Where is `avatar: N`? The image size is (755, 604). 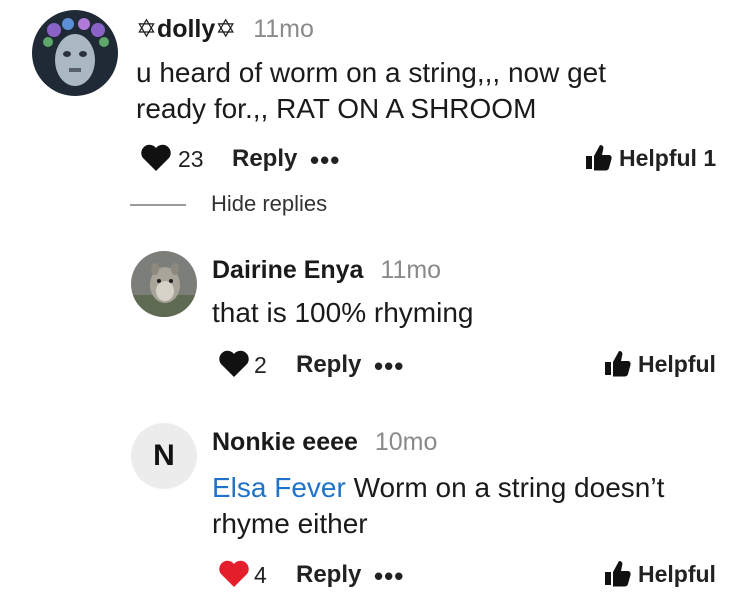 avatar: N is located at coordinates (164, 456).